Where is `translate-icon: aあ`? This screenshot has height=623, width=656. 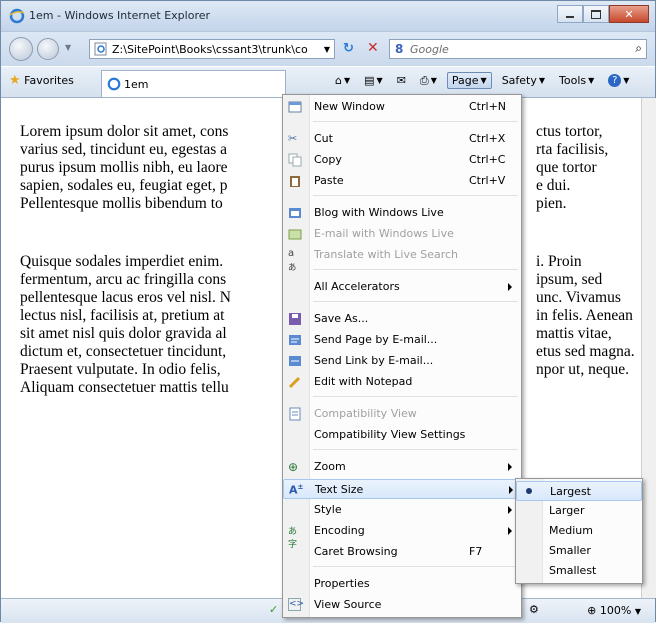
translate-icon: aあ is located at coordinates (292, 260).